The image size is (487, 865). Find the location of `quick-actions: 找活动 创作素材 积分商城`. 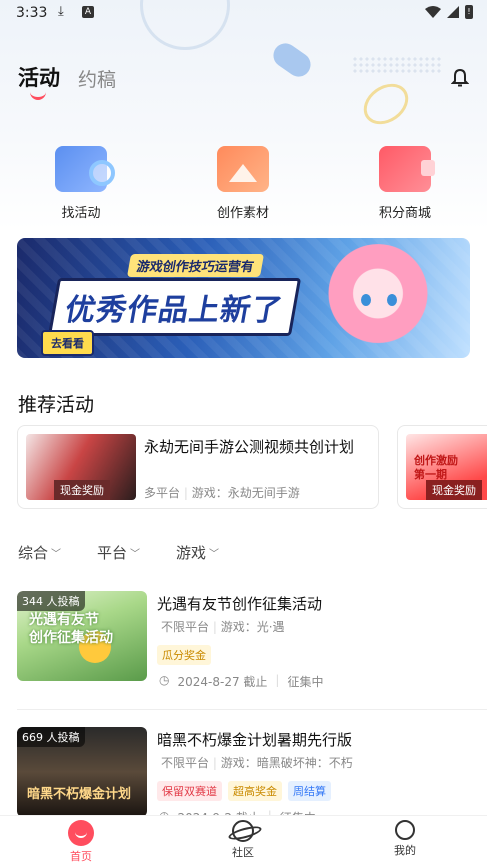

quick-actions: 找活动 创作素材 积分商城 is located at coordinates (243, 183).